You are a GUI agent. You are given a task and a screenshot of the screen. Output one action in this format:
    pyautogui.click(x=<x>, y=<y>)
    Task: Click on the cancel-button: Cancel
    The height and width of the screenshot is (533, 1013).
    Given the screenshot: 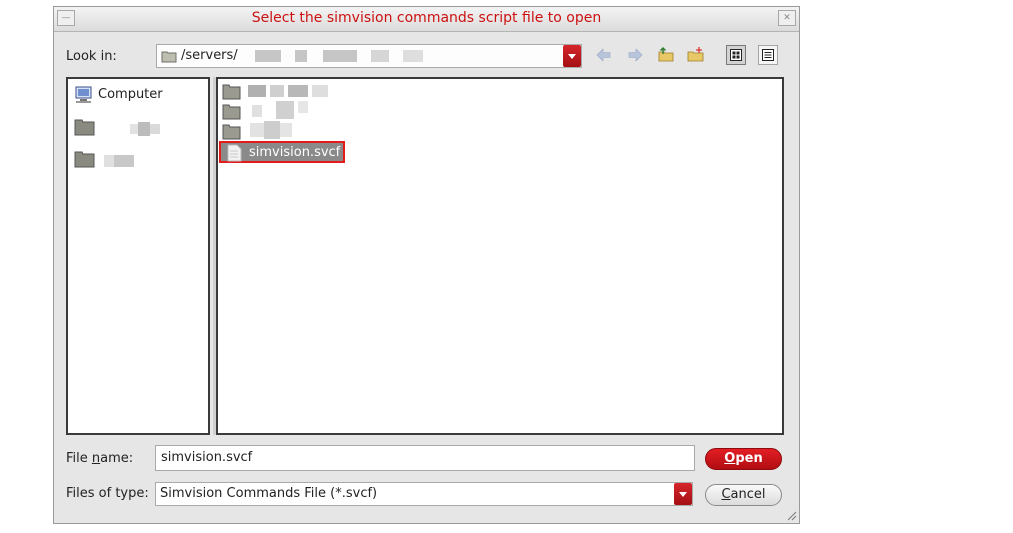 What is the action you would take?
    pyautogui.click(x=743, y=495)
    